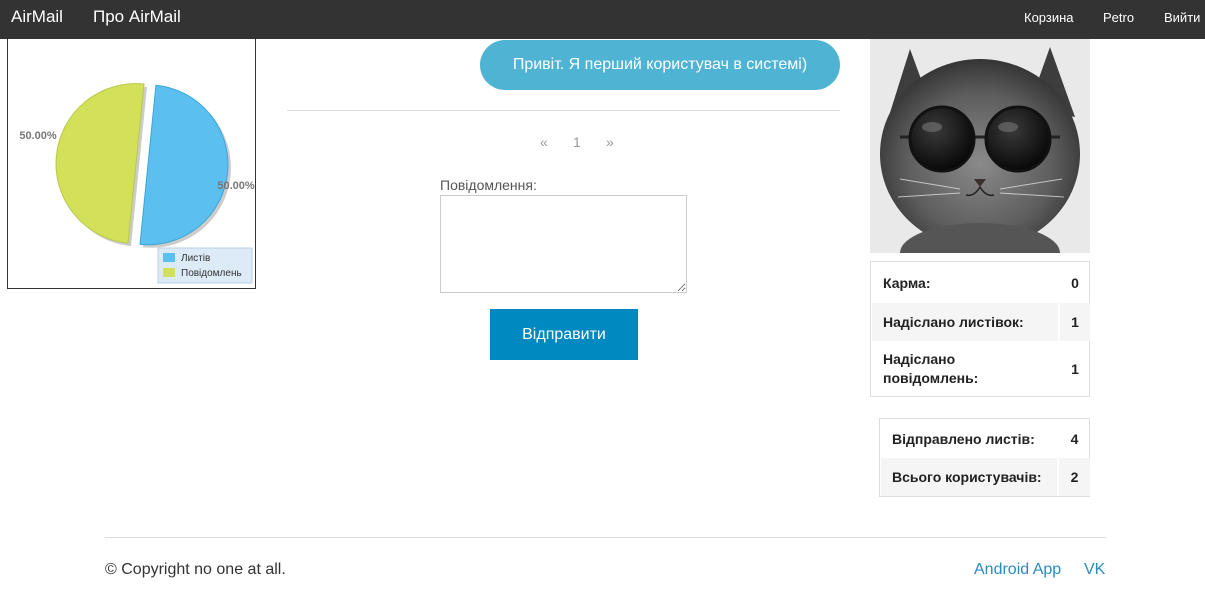 The height and width of the screenshot is (594, 1205). Describe the element at coordinates (610, 142) in the screenshot. I see `pager-next: »` at that location.